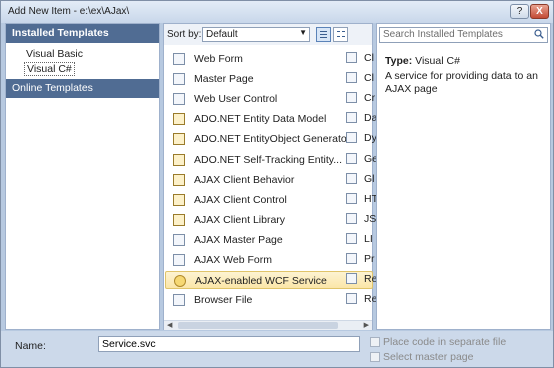 This screenshot has width=554, height=368. Describe the element at coordinates (539, 11) in the screenshot. I see `close-button: X` at that location.